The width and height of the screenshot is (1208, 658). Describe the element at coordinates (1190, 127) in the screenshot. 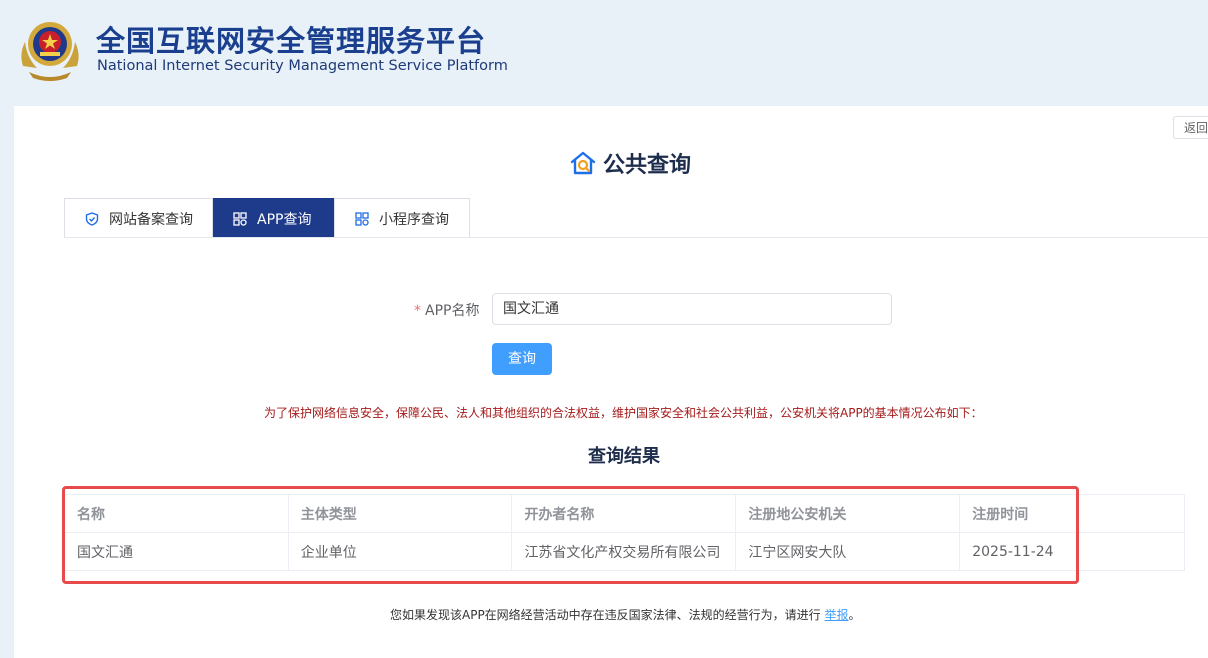

I see `back-button: 返回` at that location.